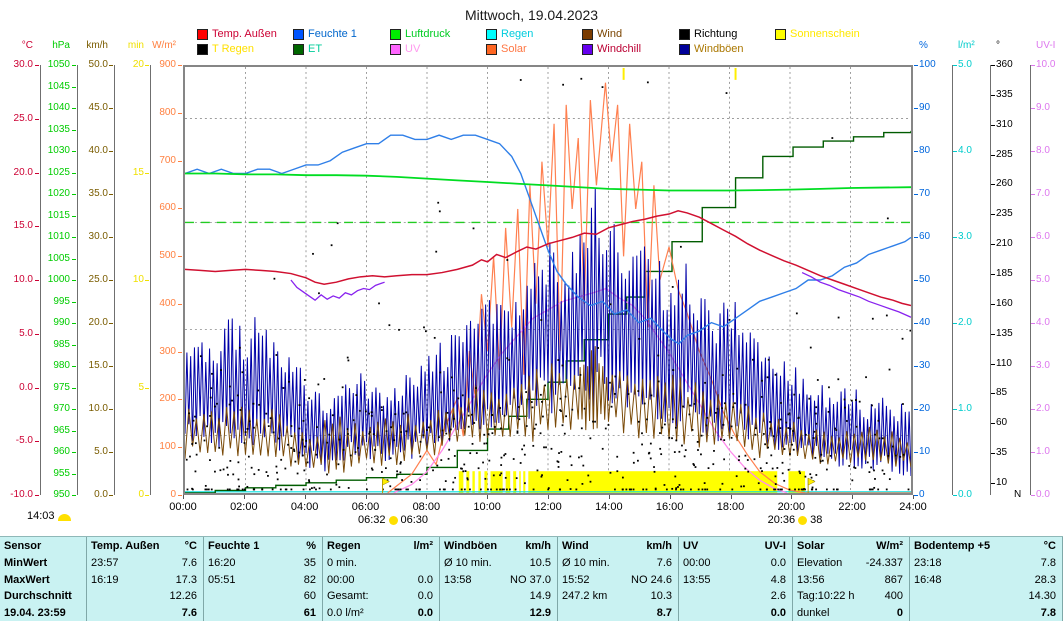 Image resolution: width=1063 pixels, height=621 pixels. I want to click on axis-tick-label: 30.0, so click(98, 236).